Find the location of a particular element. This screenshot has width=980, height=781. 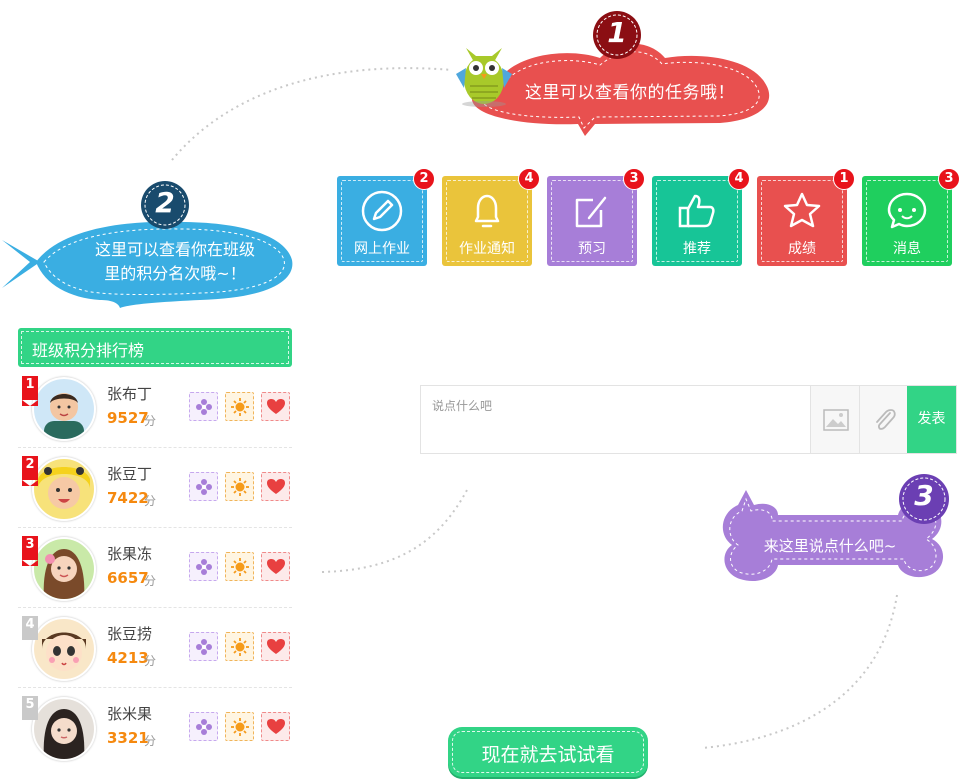

ranking-row: 3 张果冻 6657 分 is located at coordinates (155, 568).